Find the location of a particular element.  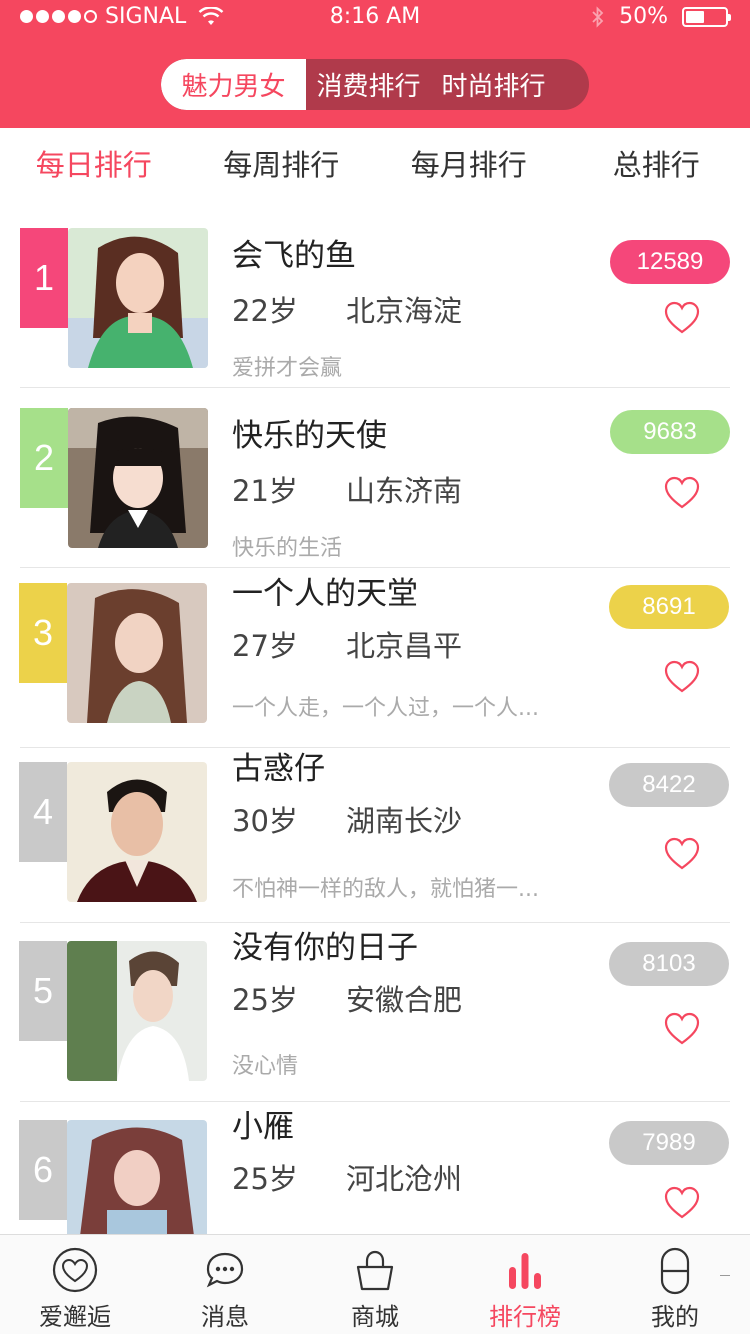

chat-bubbles-icon is located at coordinates (225, 1270).